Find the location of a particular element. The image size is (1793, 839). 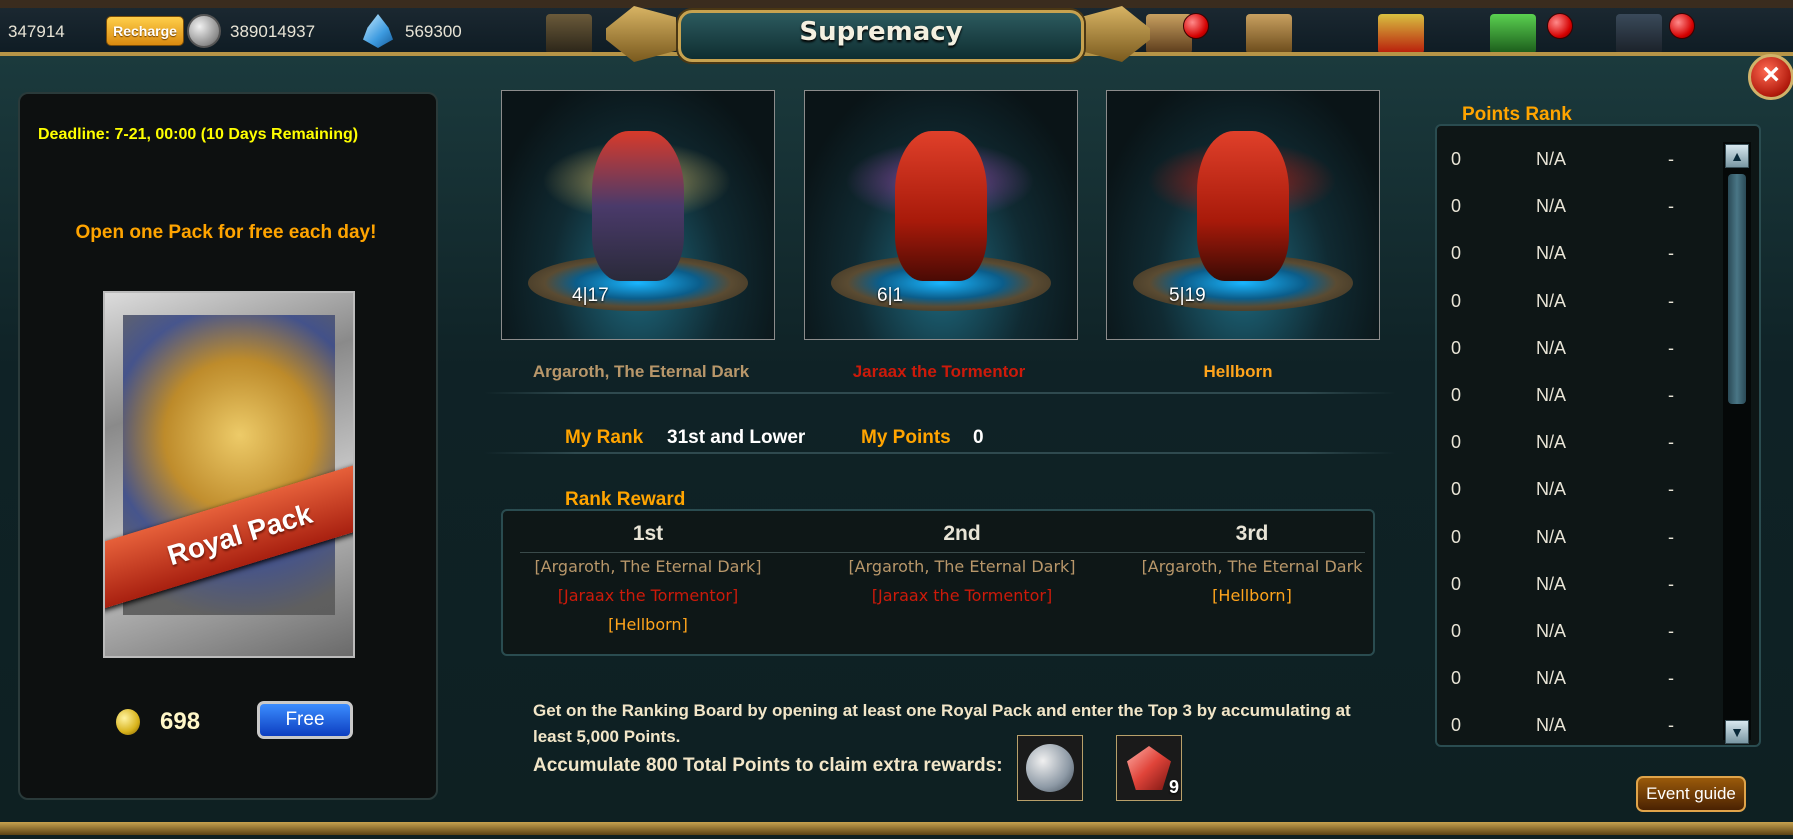

boss-name-argaroth: Argaroth, The Eternal Dark is located at coordinates (641, 371).